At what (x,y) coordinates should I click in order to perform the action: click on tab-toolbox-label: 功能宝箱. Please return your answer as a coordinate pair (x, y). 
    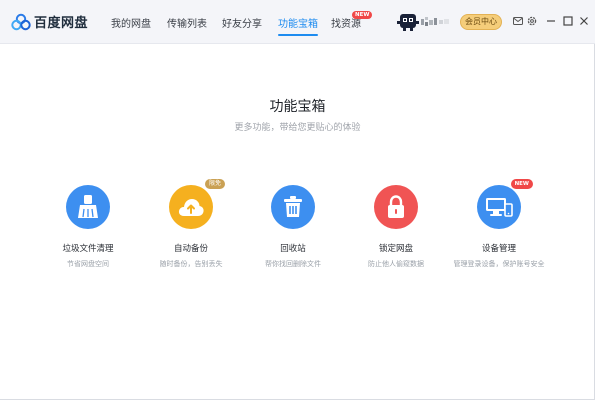
    Looking at the image, I should click on (298, 24).